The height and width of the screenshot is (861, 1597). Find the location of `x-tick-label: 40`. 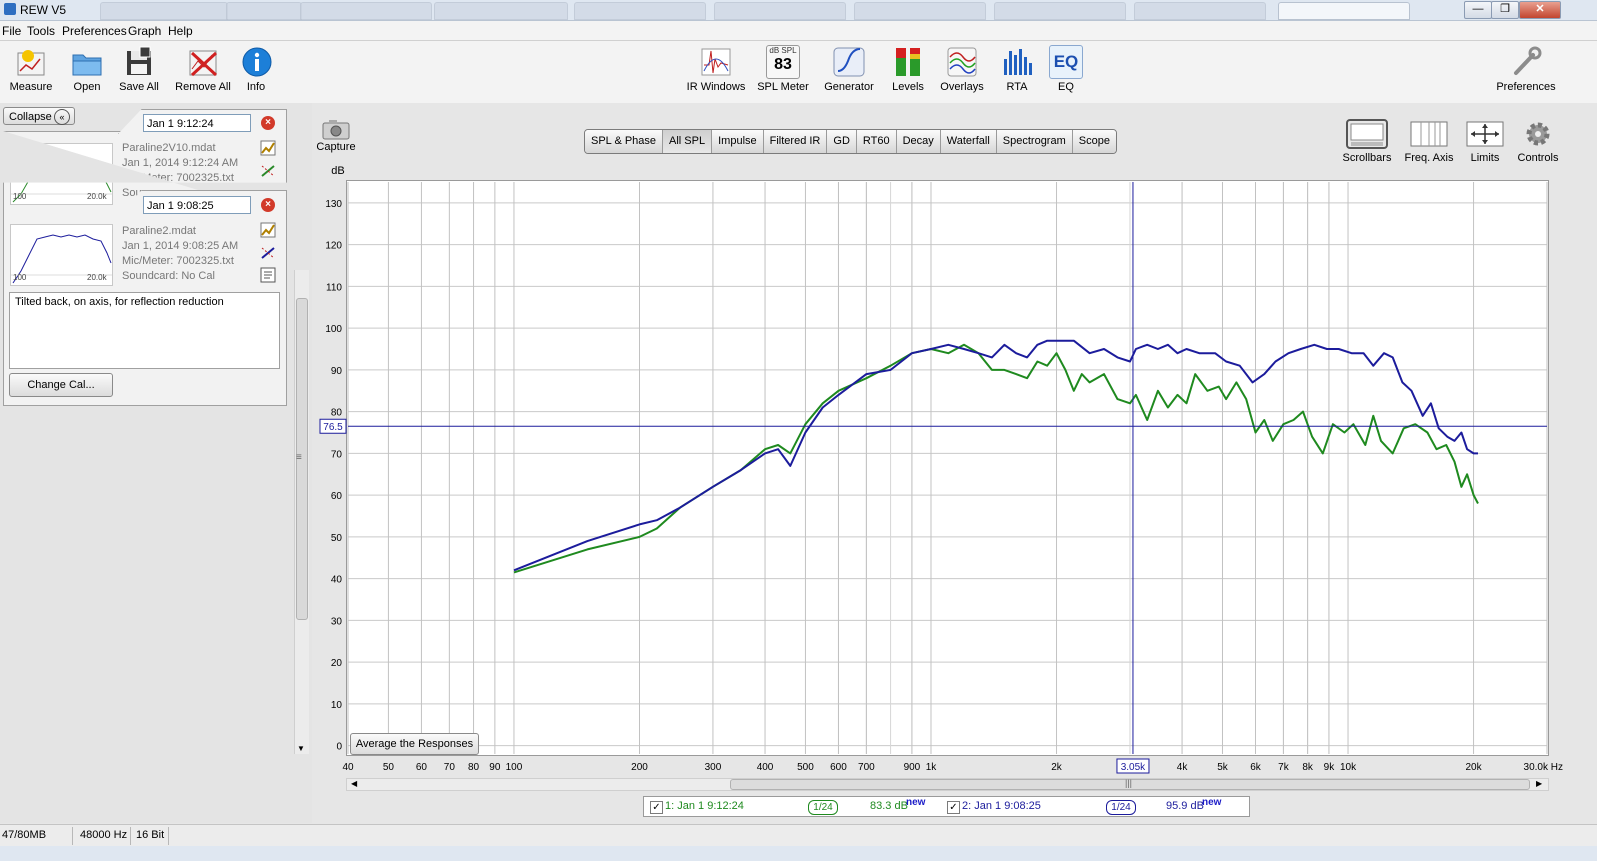

x-tick-label: 40 is located at coordinates (348, 767).